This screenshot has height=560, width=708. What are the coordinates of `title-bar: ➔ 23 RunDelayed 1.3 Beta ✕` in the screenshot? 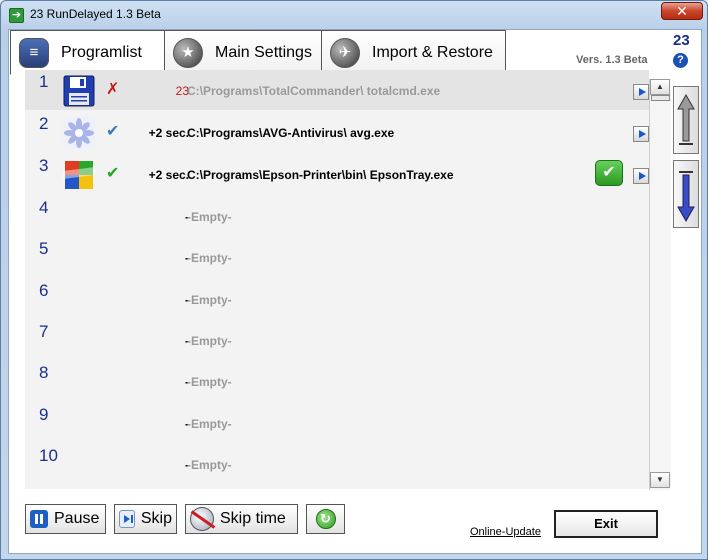 It's located at (354, 15).